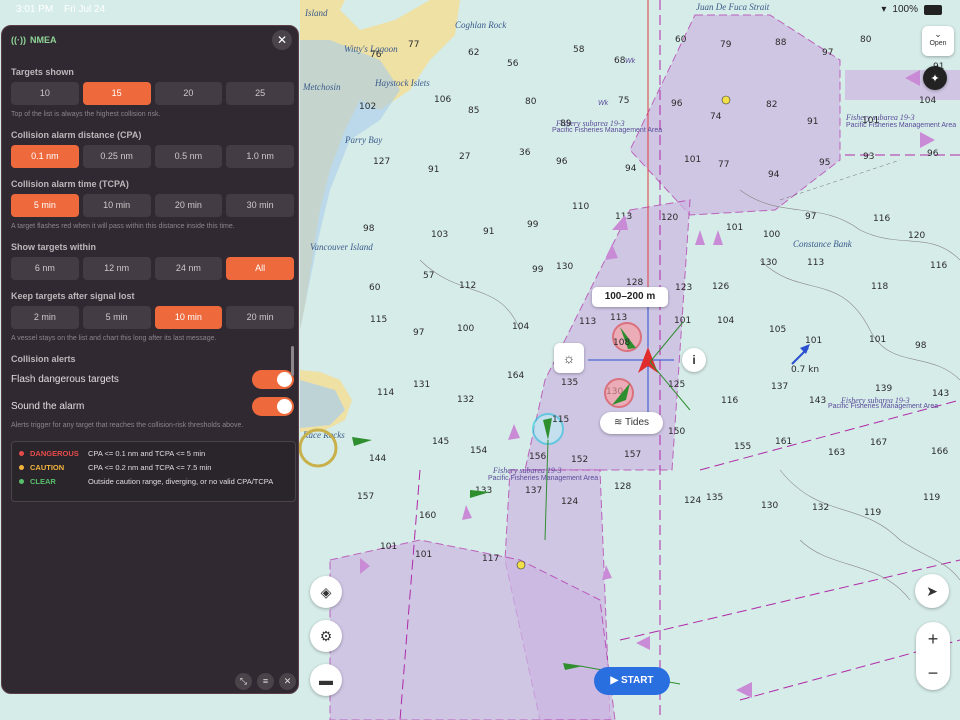  What do you see at coordinates (933, 639) in the screenshot?
I see `zoom-in-button: +` at bounding box center [933, 639].